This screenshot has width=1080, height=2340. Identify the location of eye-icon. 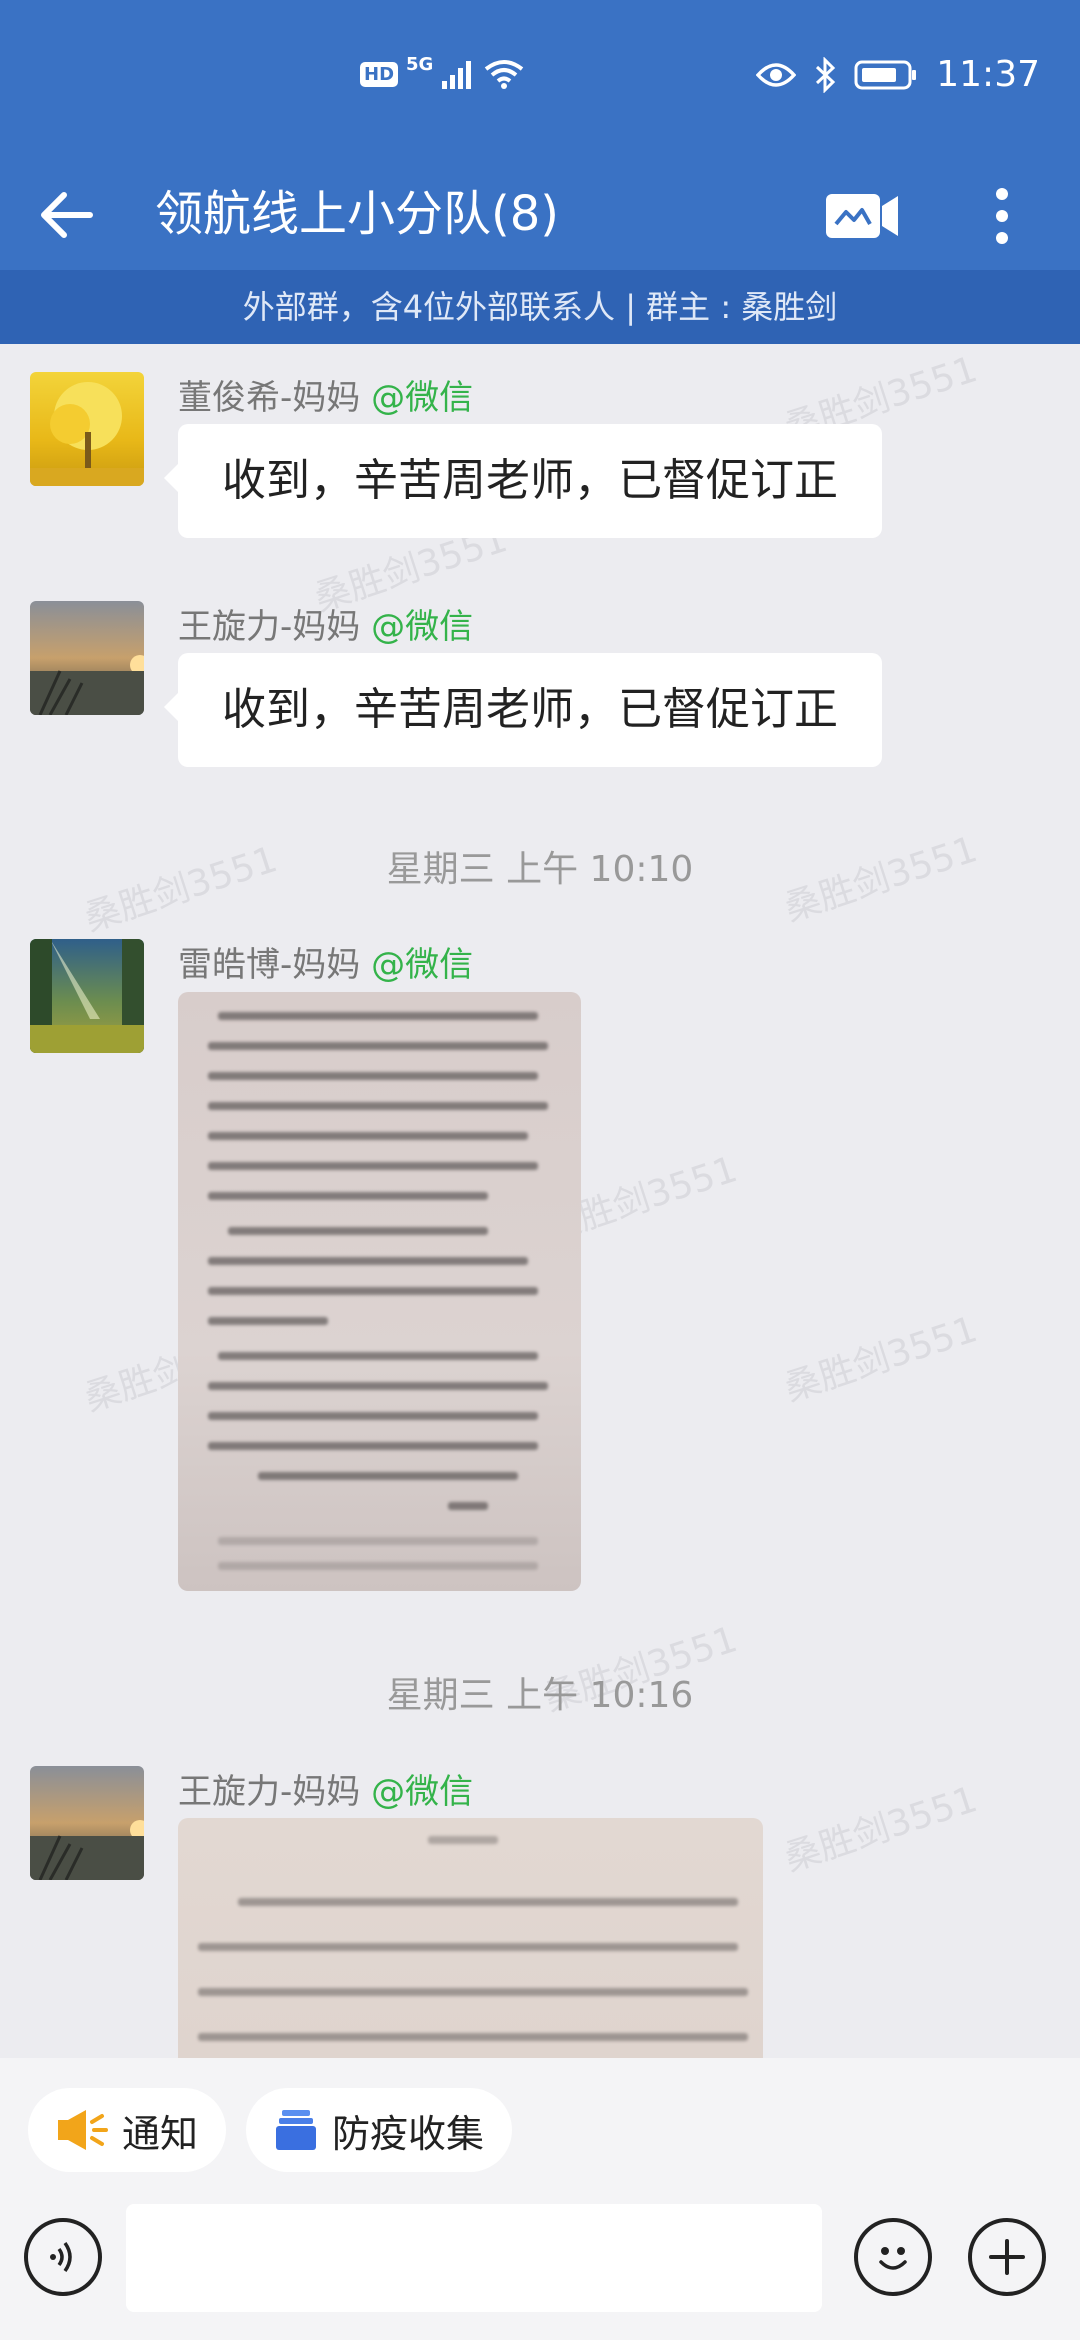
(776, 74).